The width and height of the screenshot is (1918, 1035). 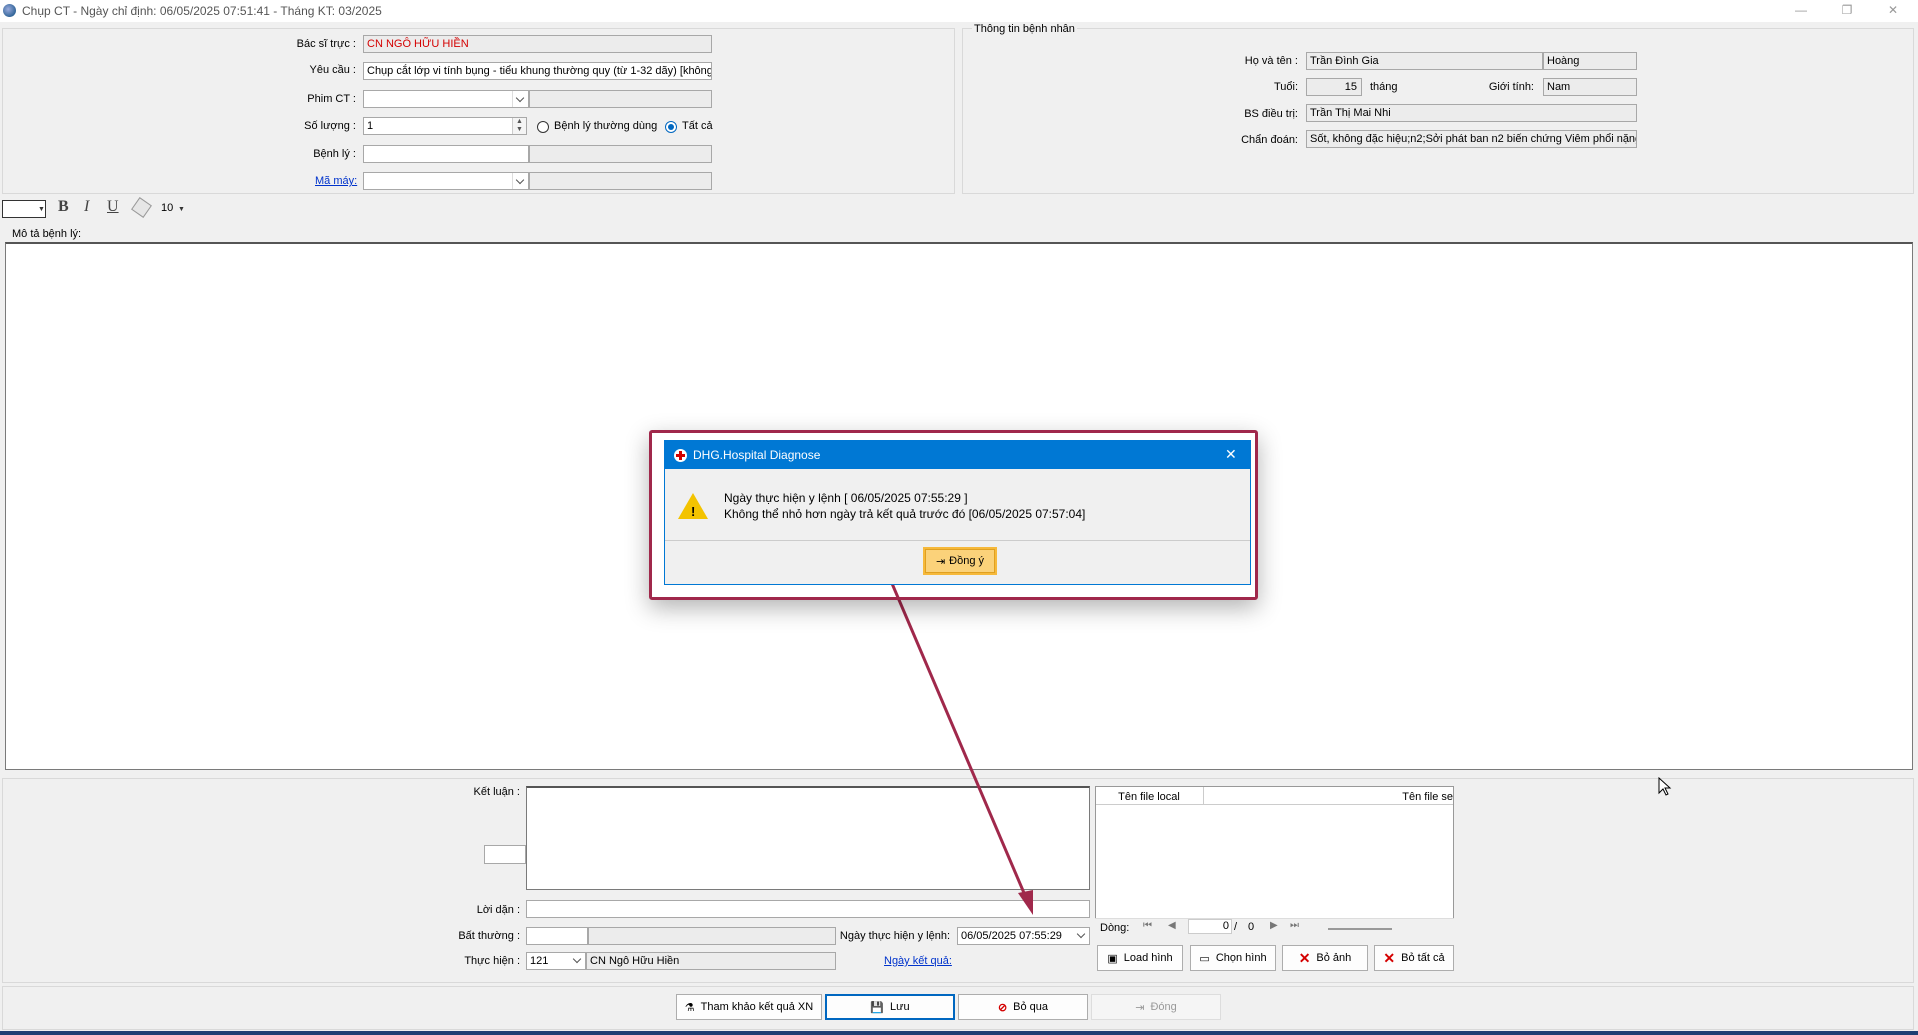 What do you see at coordinates (336, 181) in the screenshot?
I see `ma-may-link: Mã máy:` at bounding box center [336, 181].